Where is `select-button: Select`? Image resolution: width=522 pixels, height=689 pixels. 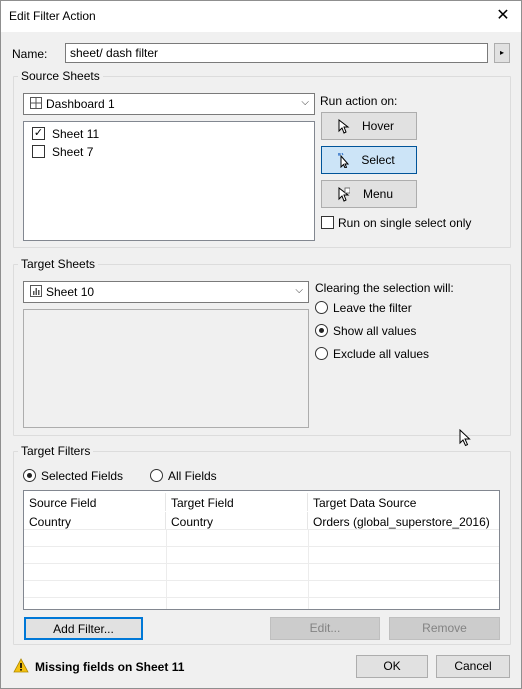 select-button: Select is located at coordinates (369, 160).